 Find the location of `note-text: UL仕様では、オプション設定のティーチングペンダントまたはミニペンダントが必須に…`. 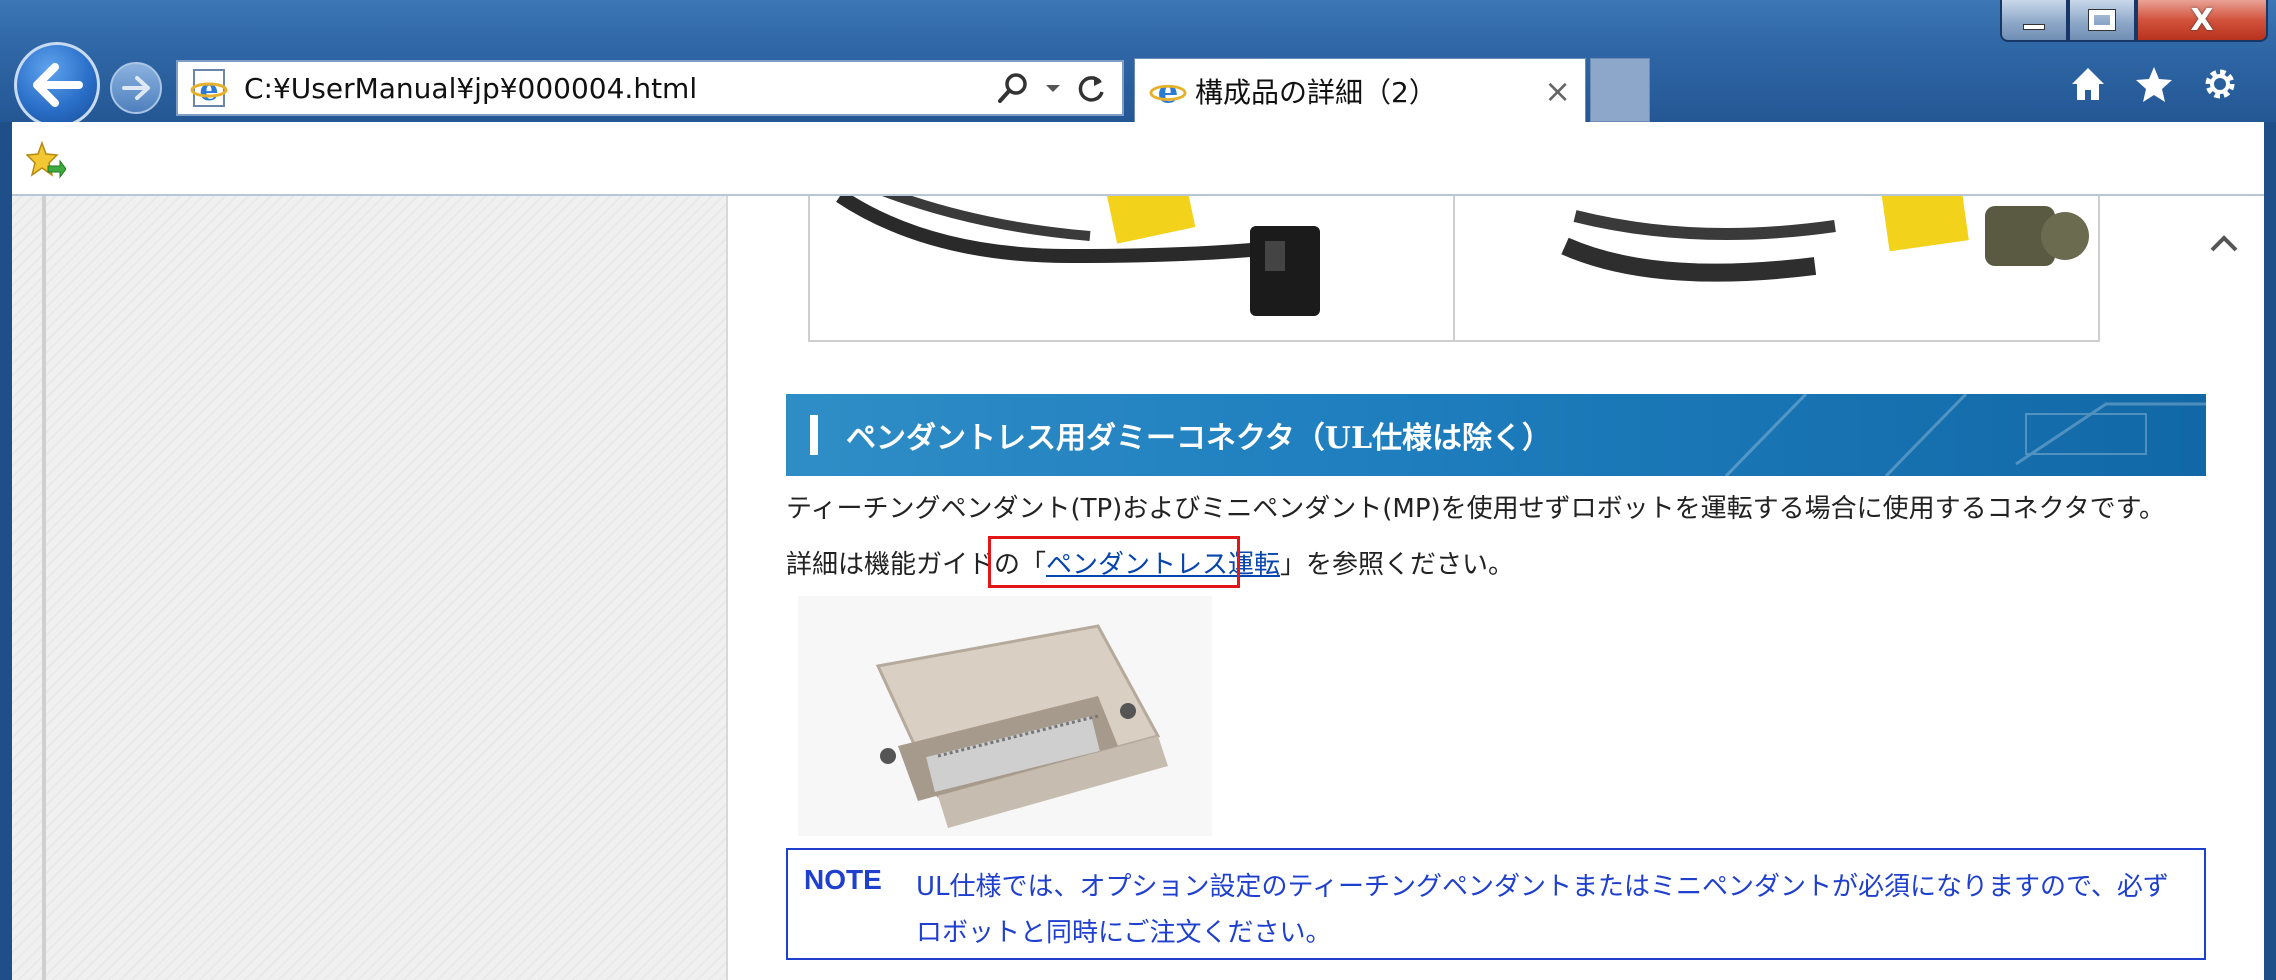

note-text: UL仕様では、オプション設定のティーチングペンダントまたはミニペンダントが必須に… is located at coordinates (1542, 910).